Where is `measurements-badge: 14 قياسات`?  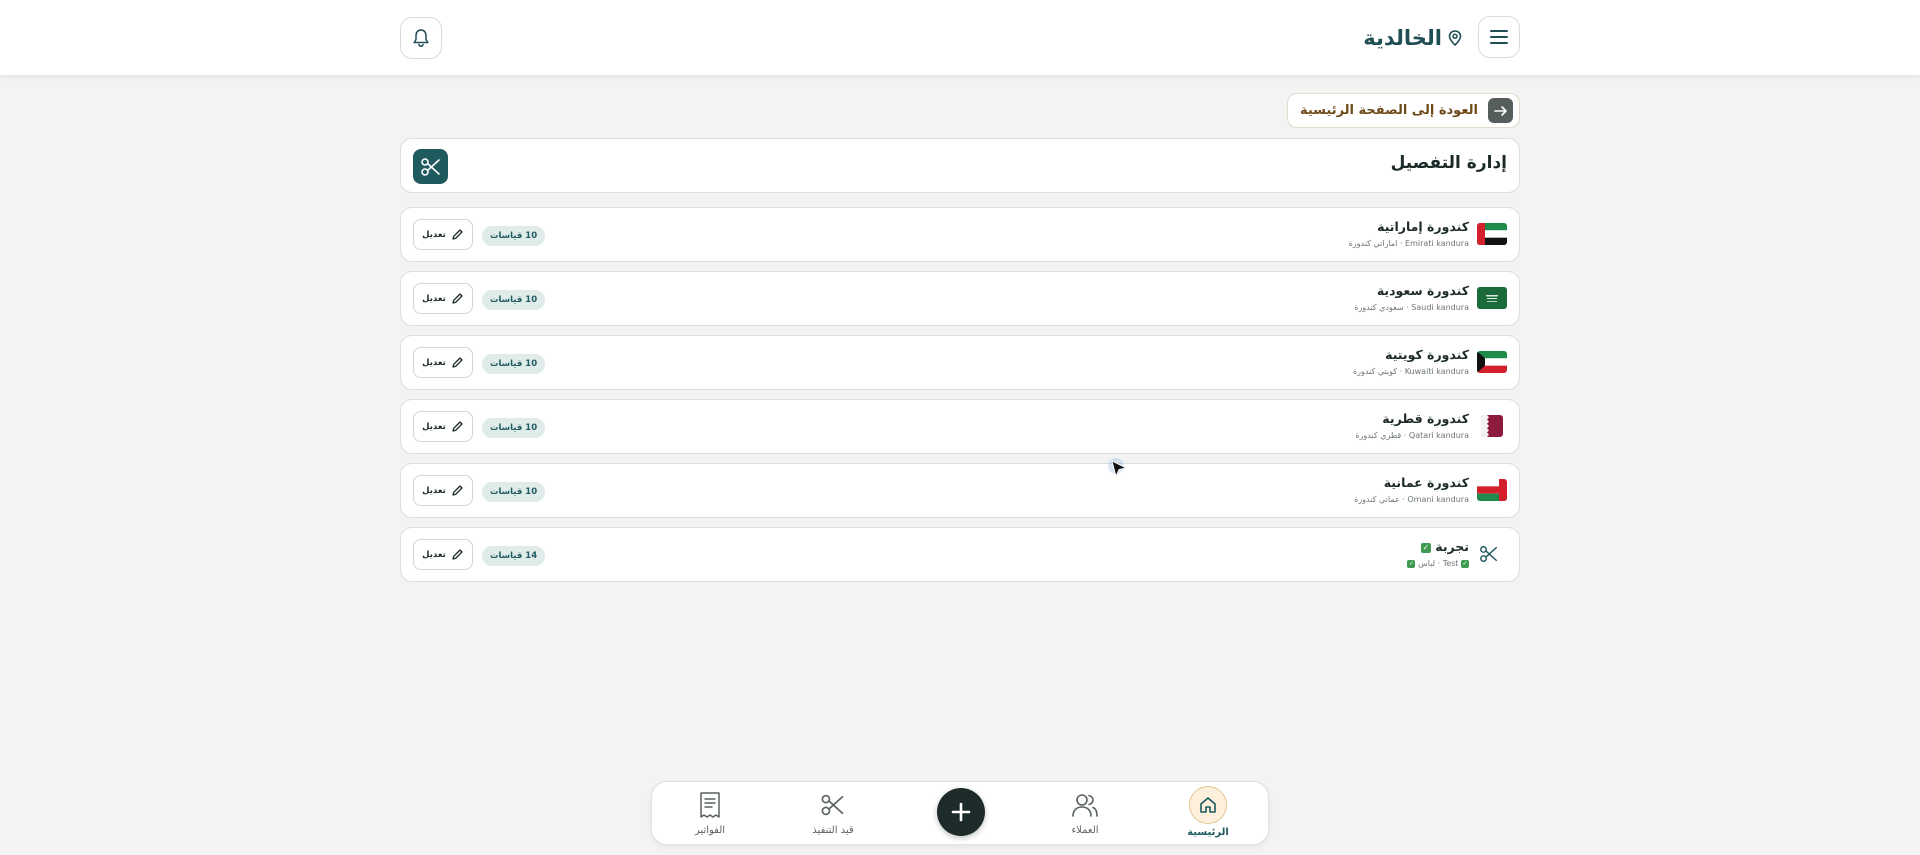 measurements-badge: 14 قياسات is located at coordinates (514, 556).